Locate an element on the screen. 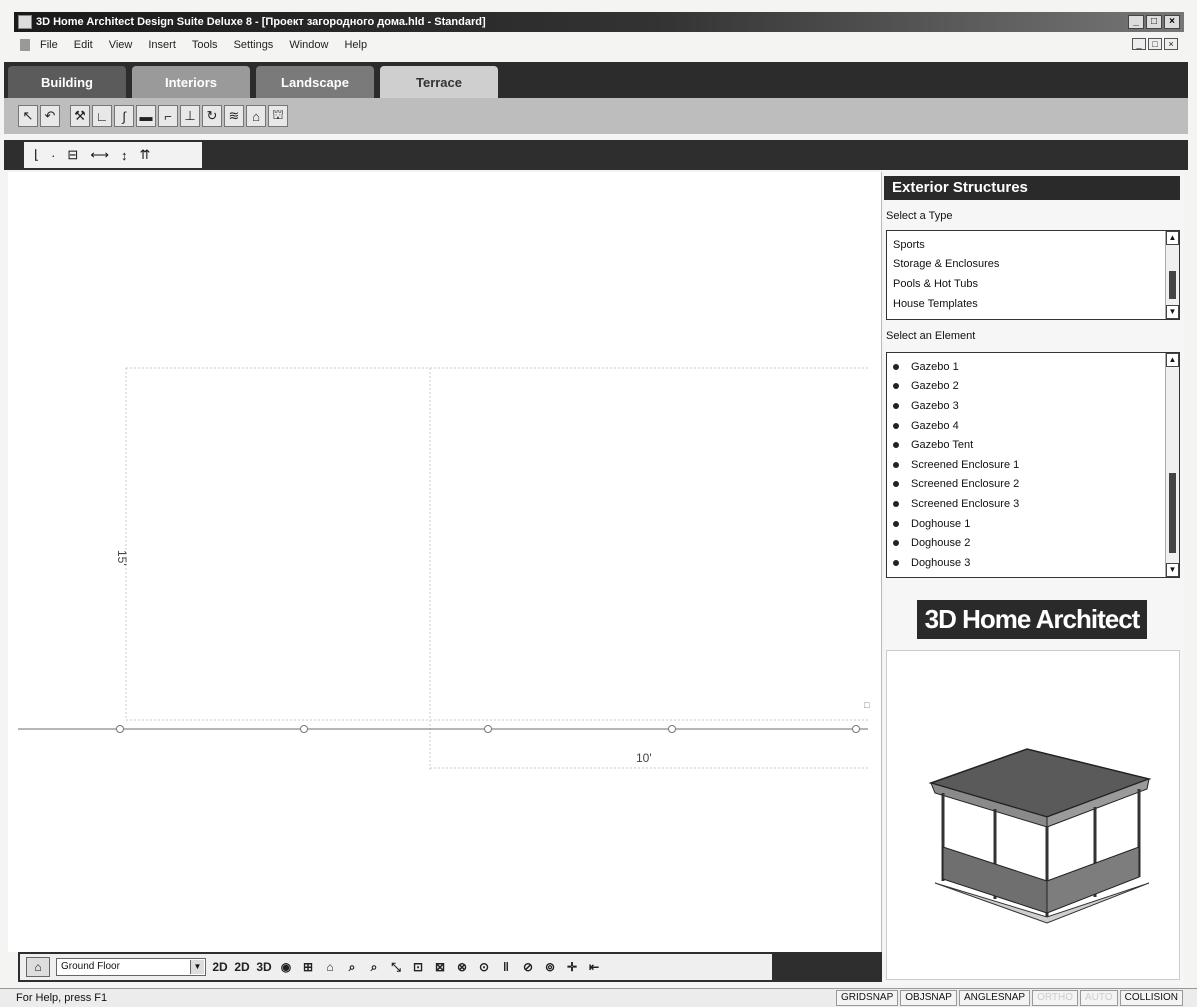 The height and width of the screenshot is (1007, 1197). render-icon: ⊞ is located at coordinates (308, 967).